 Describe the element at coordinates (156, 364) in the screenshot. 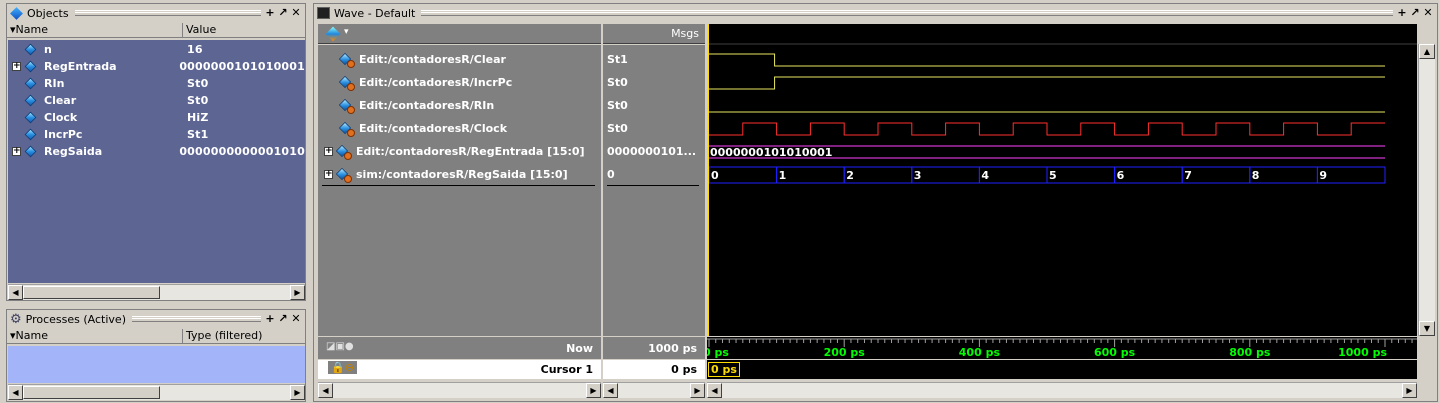

I see `processes-list` at that location.